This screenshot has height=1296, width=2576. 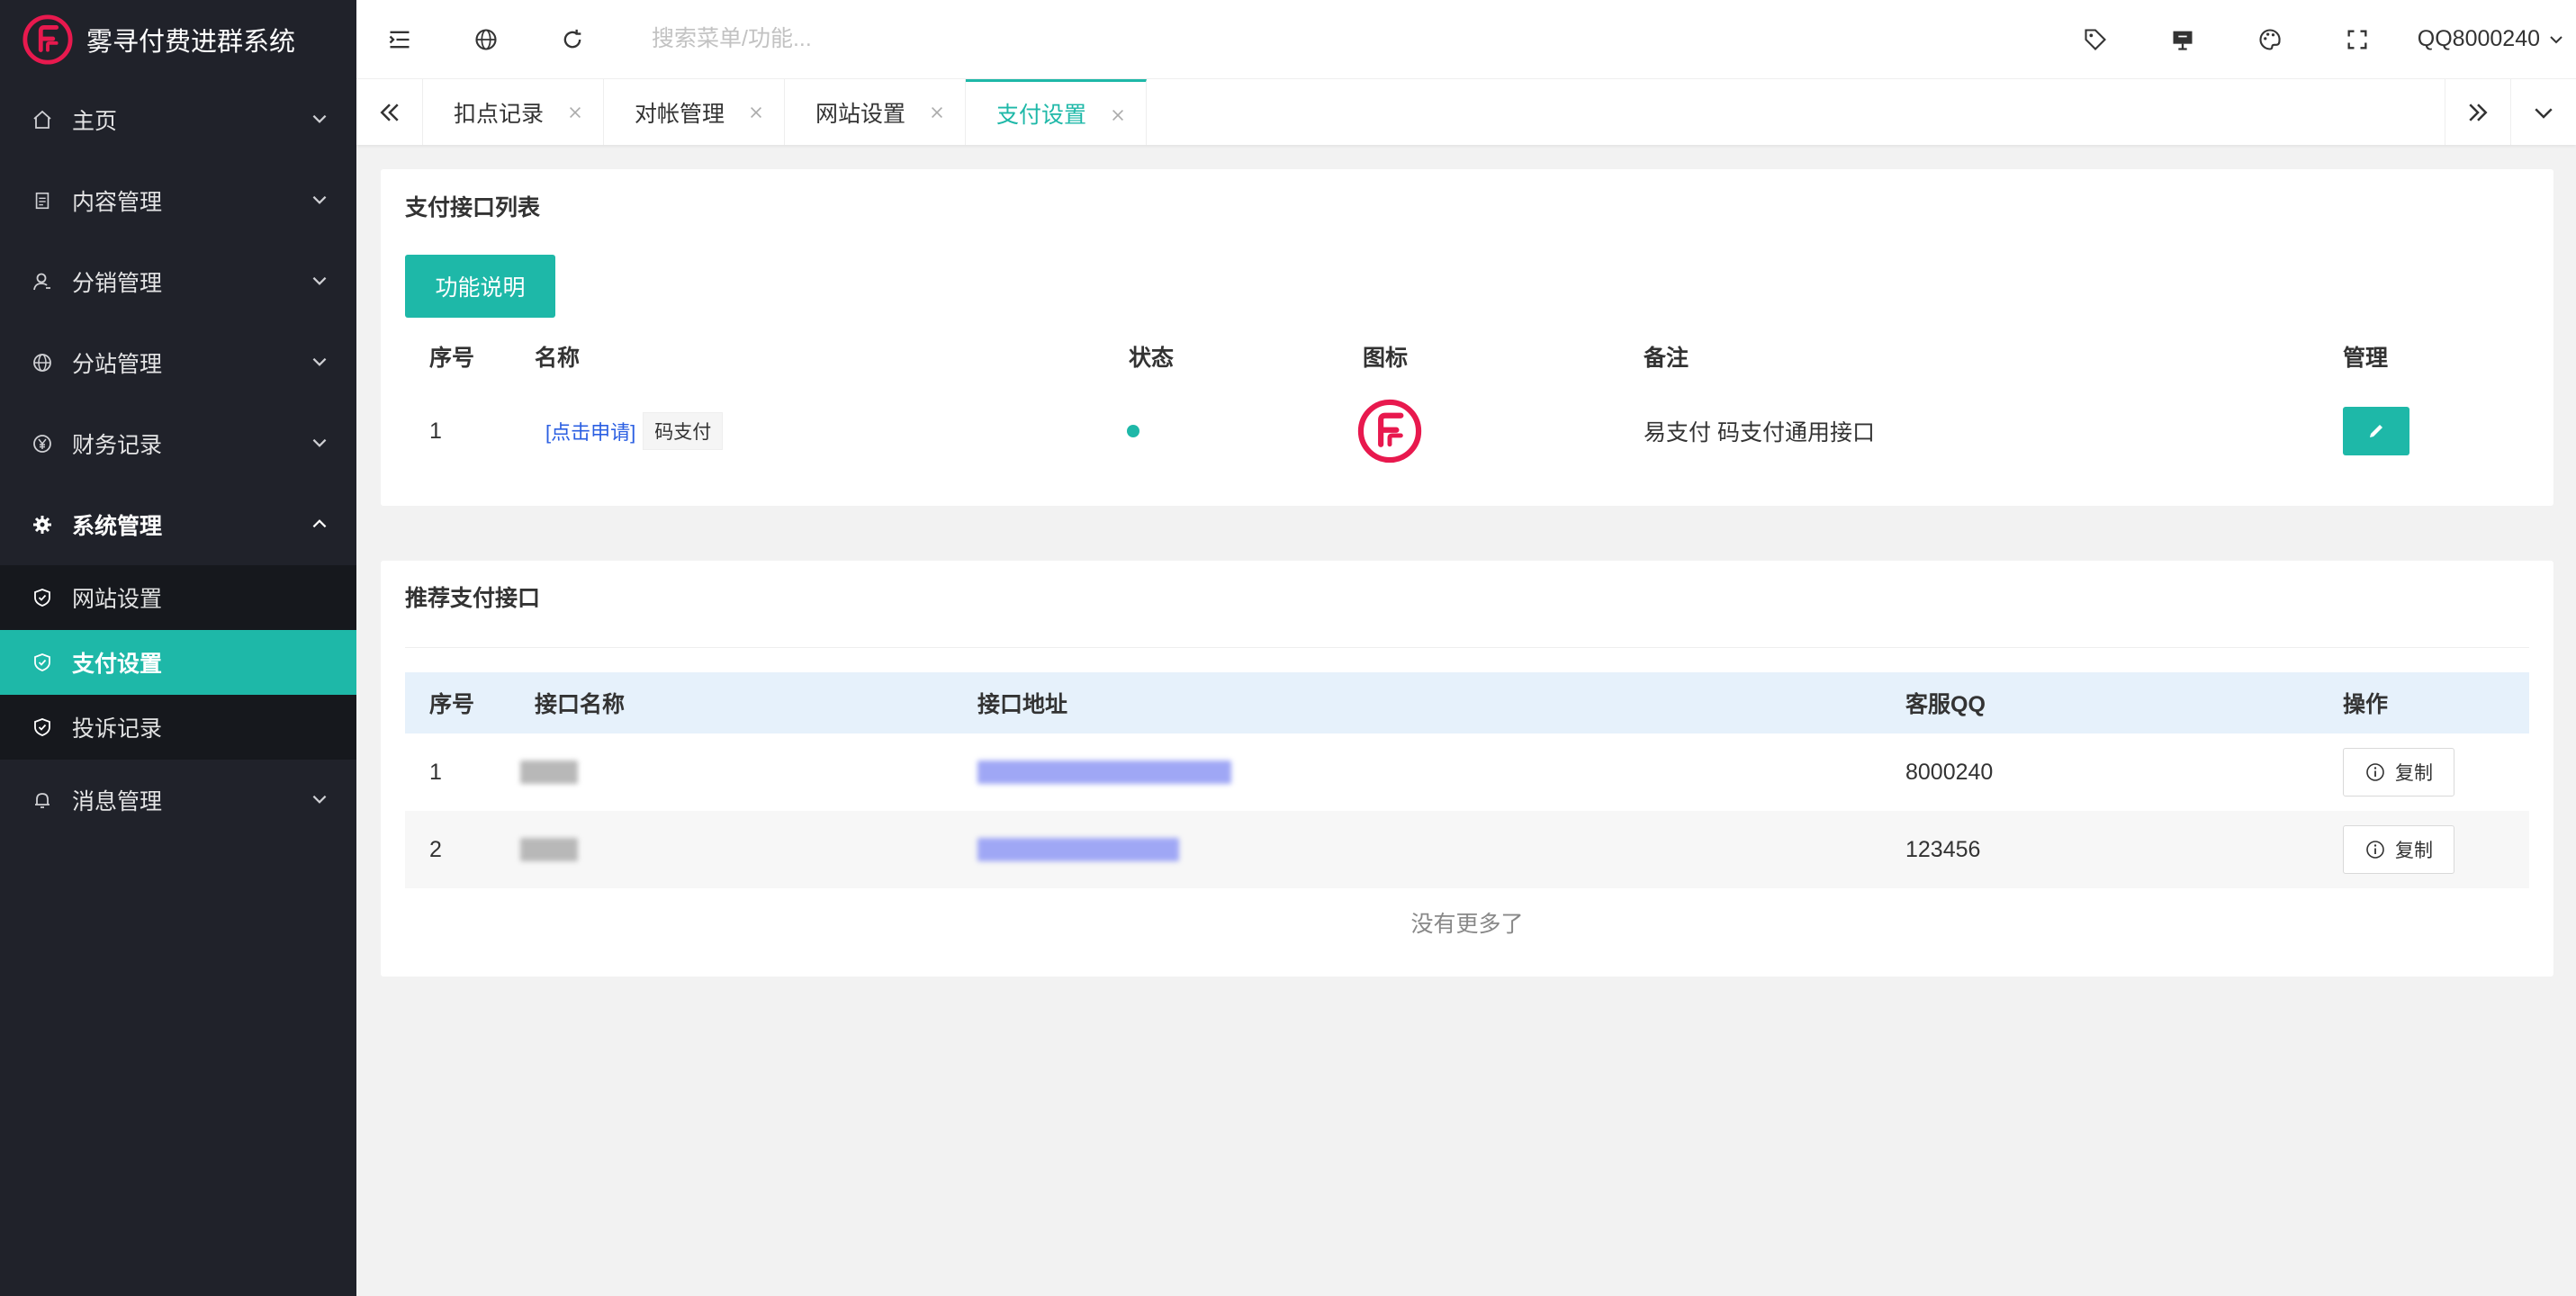 What do you see at coordinates (1022, 705) in the screenshot?
I see `column-header: 接口地址` at bounding box center [1022, 705].